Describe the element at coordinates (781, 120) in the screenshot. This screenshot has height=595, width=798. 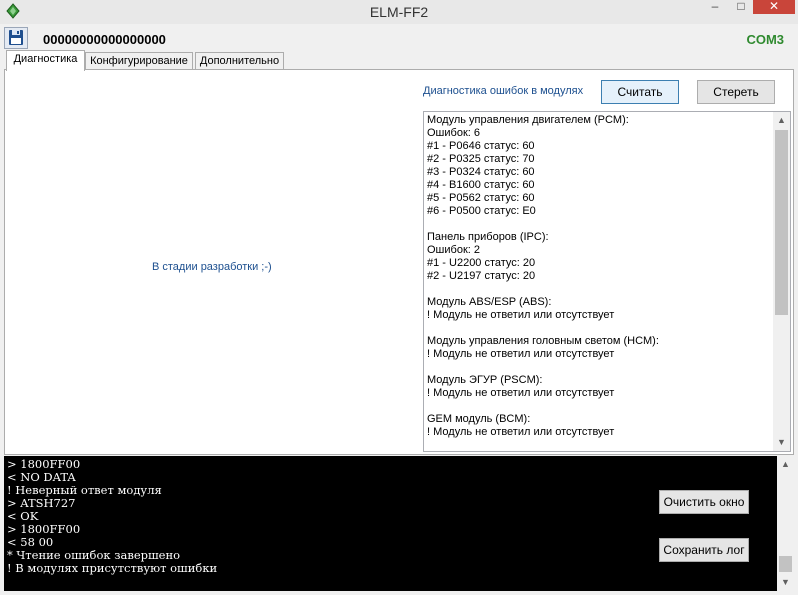
I see `scroll-up-icon: ▲` at that location.